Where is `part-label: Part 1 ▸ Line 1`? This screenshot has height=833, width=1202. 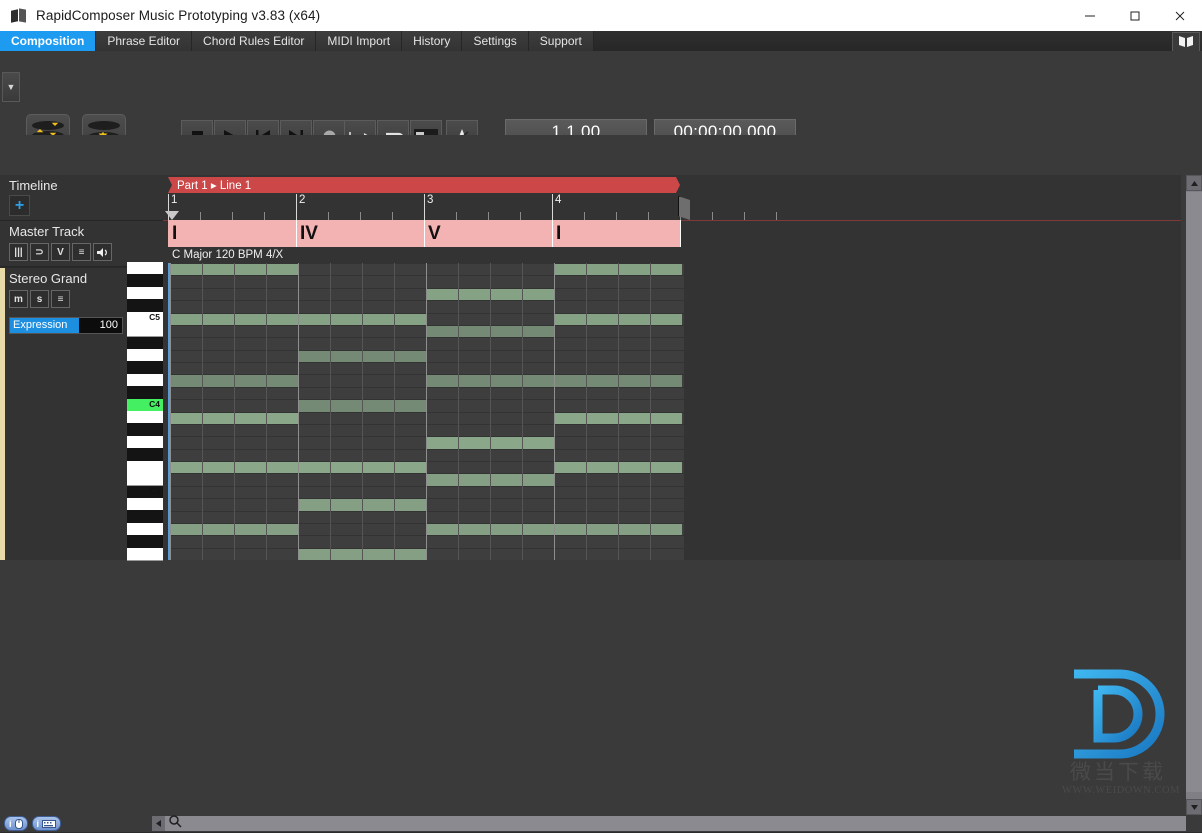 part-label: Part 1 ▸ Line 1 is located at coordinates (214, 186).